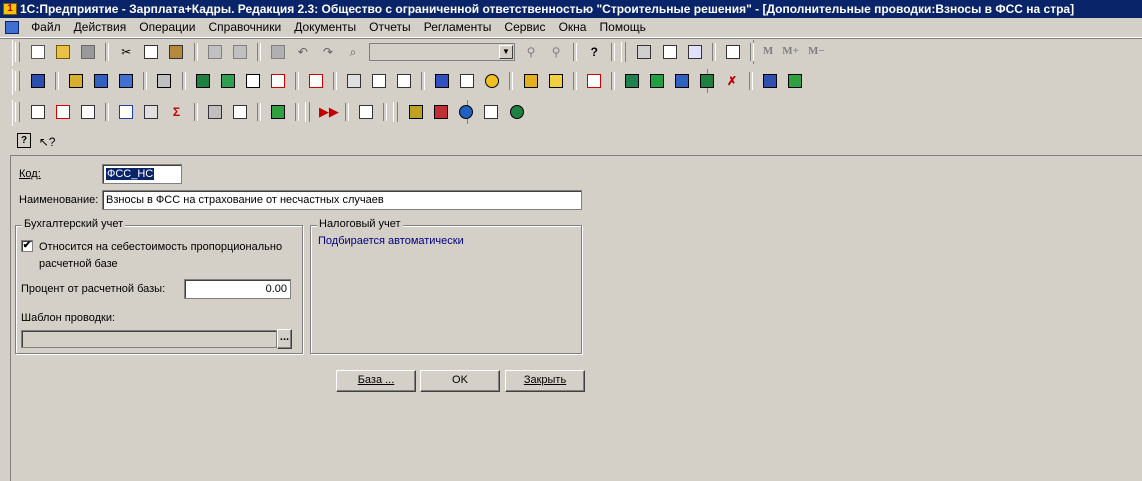 Image resolution: width=1142 pixels, height=481 pixels. Describe the element at coordinates (38, 52) in the screenshot. I see `new-document-icon` at that location.